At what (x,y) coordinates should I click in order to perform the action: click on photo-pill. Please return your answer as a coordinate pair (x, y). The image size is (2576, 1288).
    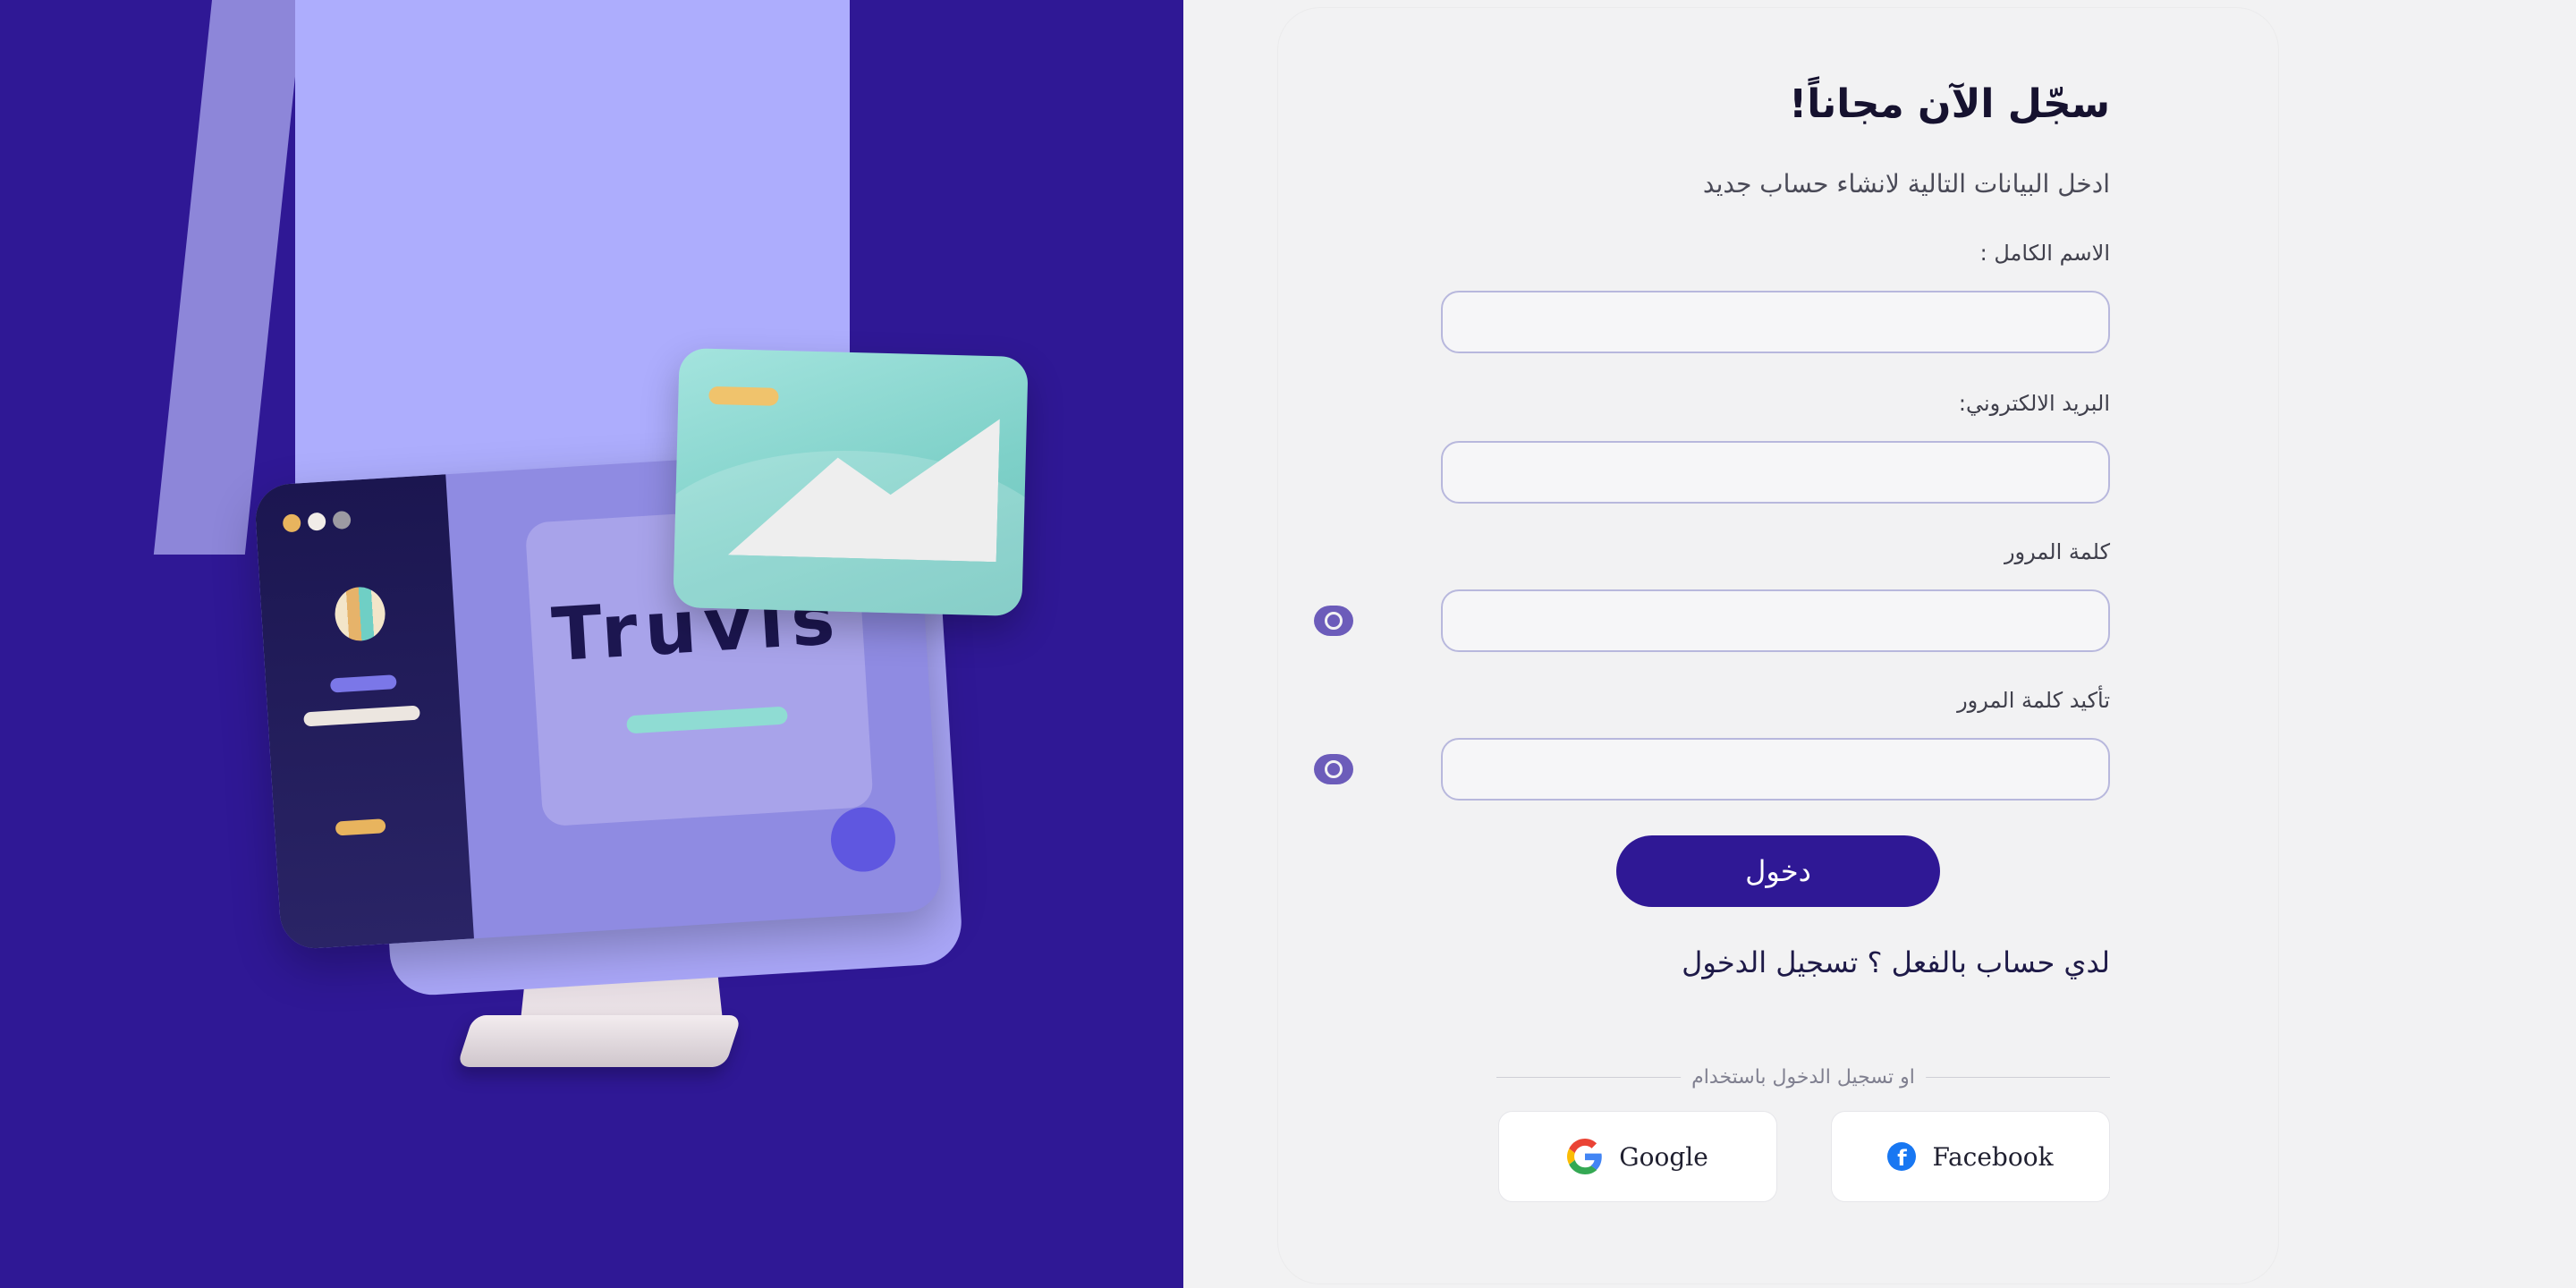
    Looking at the image, I should click on (743, 396).